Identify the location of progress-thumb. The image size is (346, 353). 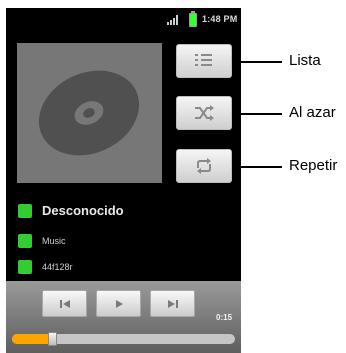
(52, 339).